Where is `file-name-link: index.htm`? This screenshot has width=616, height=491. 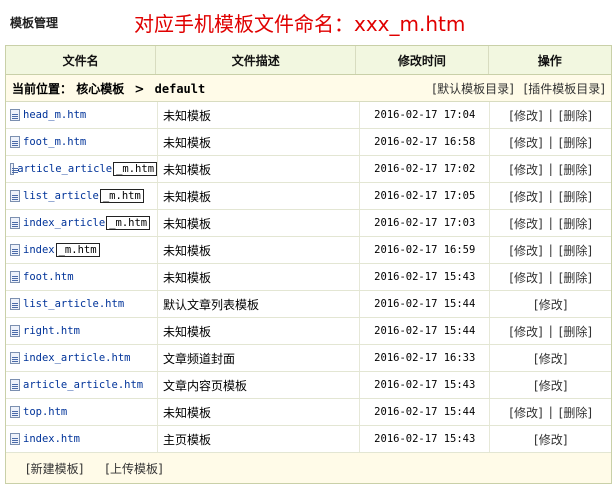
file-name-link: index.htm is located at coordinates (51, 439).